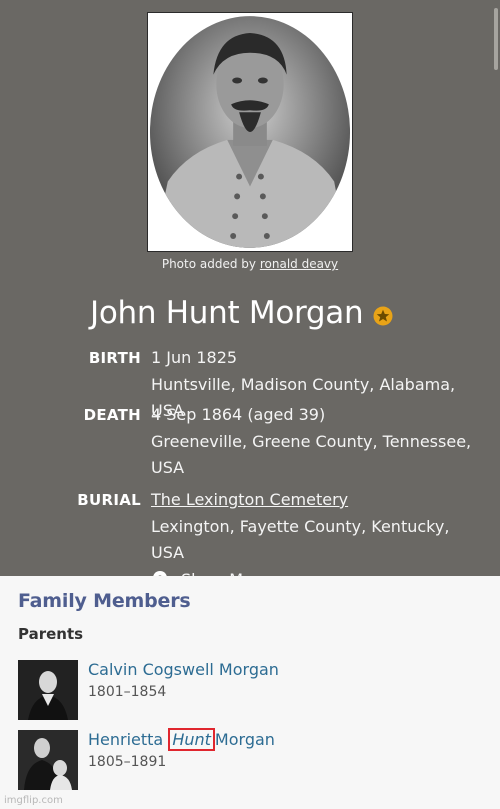  I want to click on parent-name: Calvin Cogswell Morgan, so click(183, 669).